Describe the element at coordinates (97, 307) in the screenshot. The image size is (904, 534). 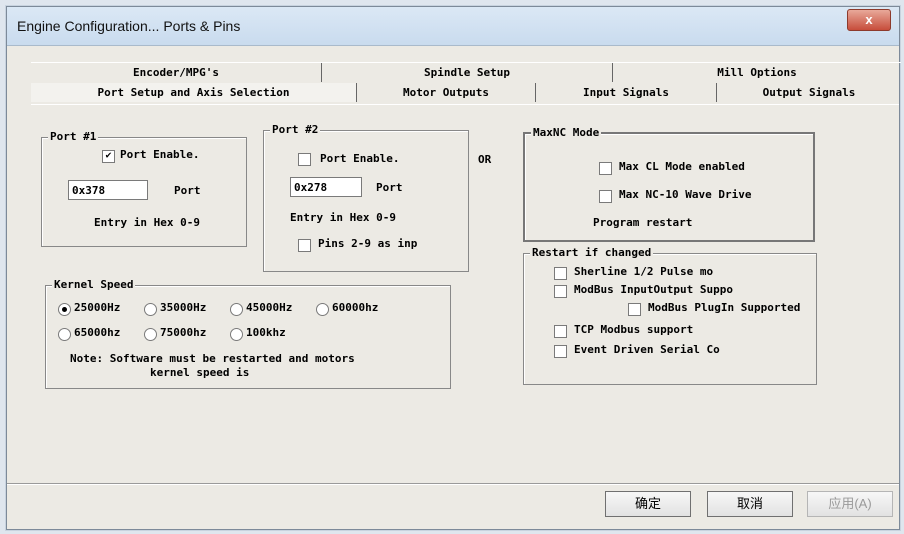
I see `kernel-25000-label: 25000Hz` at that location.